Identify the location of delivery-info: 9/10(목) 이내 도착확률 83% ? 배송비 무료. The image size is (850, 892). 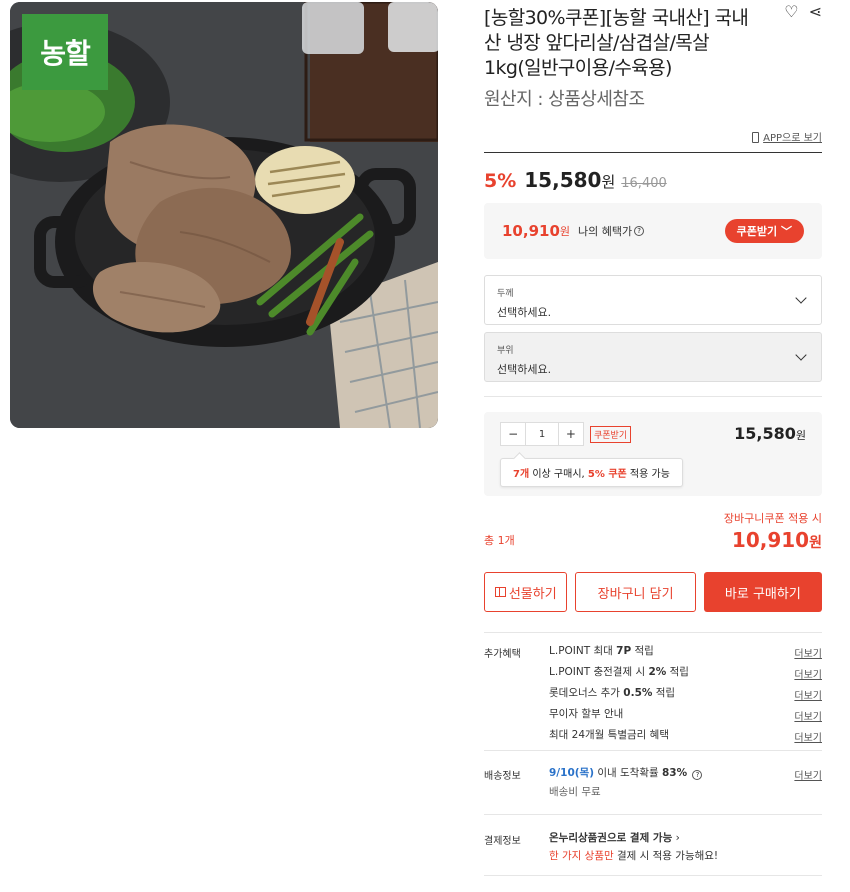
(685, 783).